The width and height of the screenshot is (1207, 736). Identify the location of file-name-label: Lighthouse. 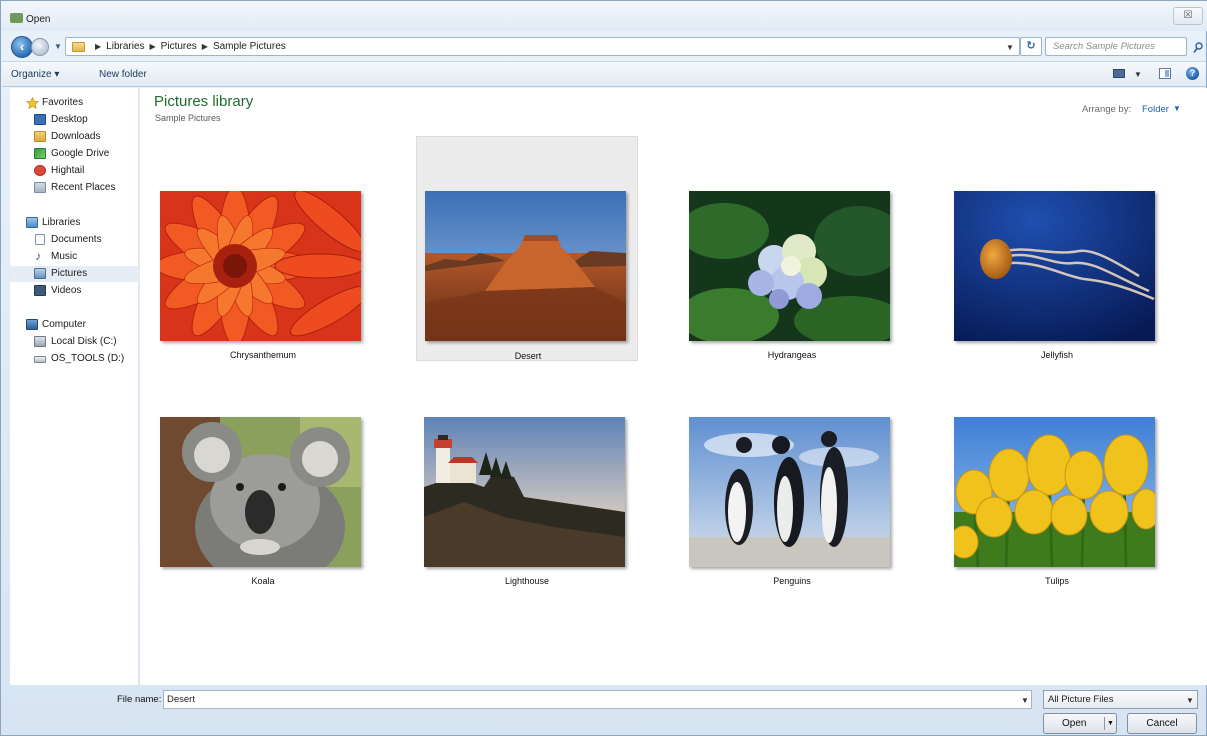
(527, 581).